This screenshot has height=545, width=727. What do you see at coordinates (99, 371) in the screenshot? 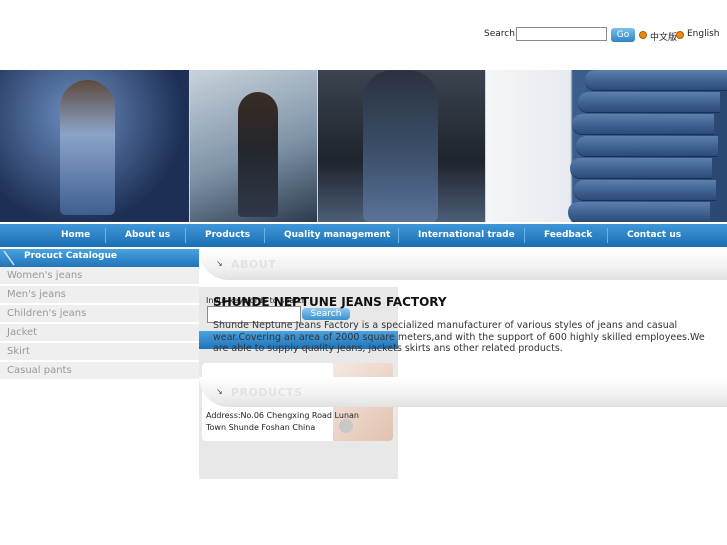
I see `category-casual-pants: Casual pants` at bounding box center [99, 371].